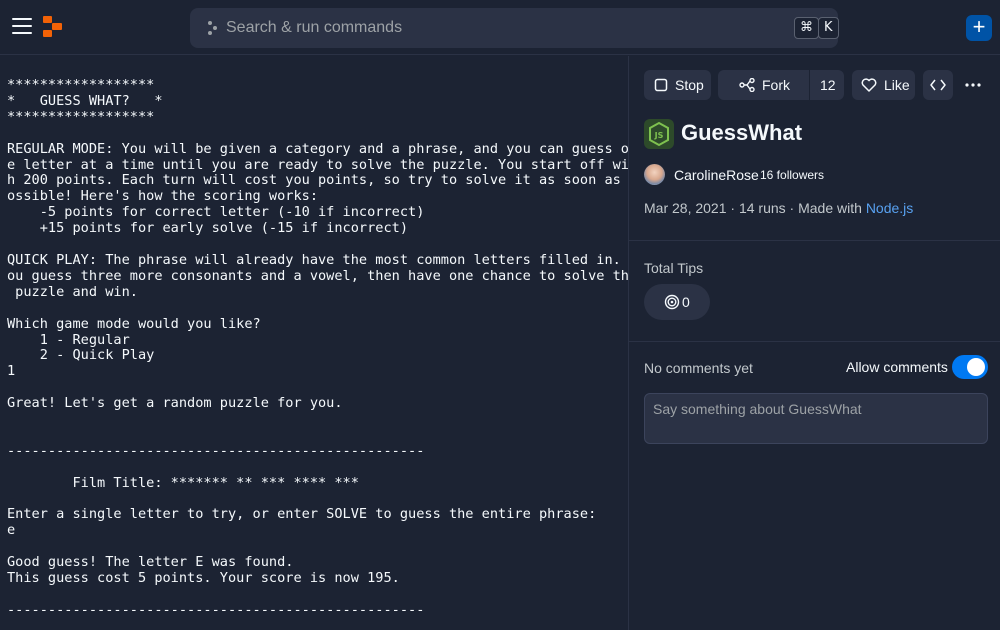 This screenshot has width=1000, height=630. I want to click on search-bar: Search & run commands ⌘ K, so click(514, 28).